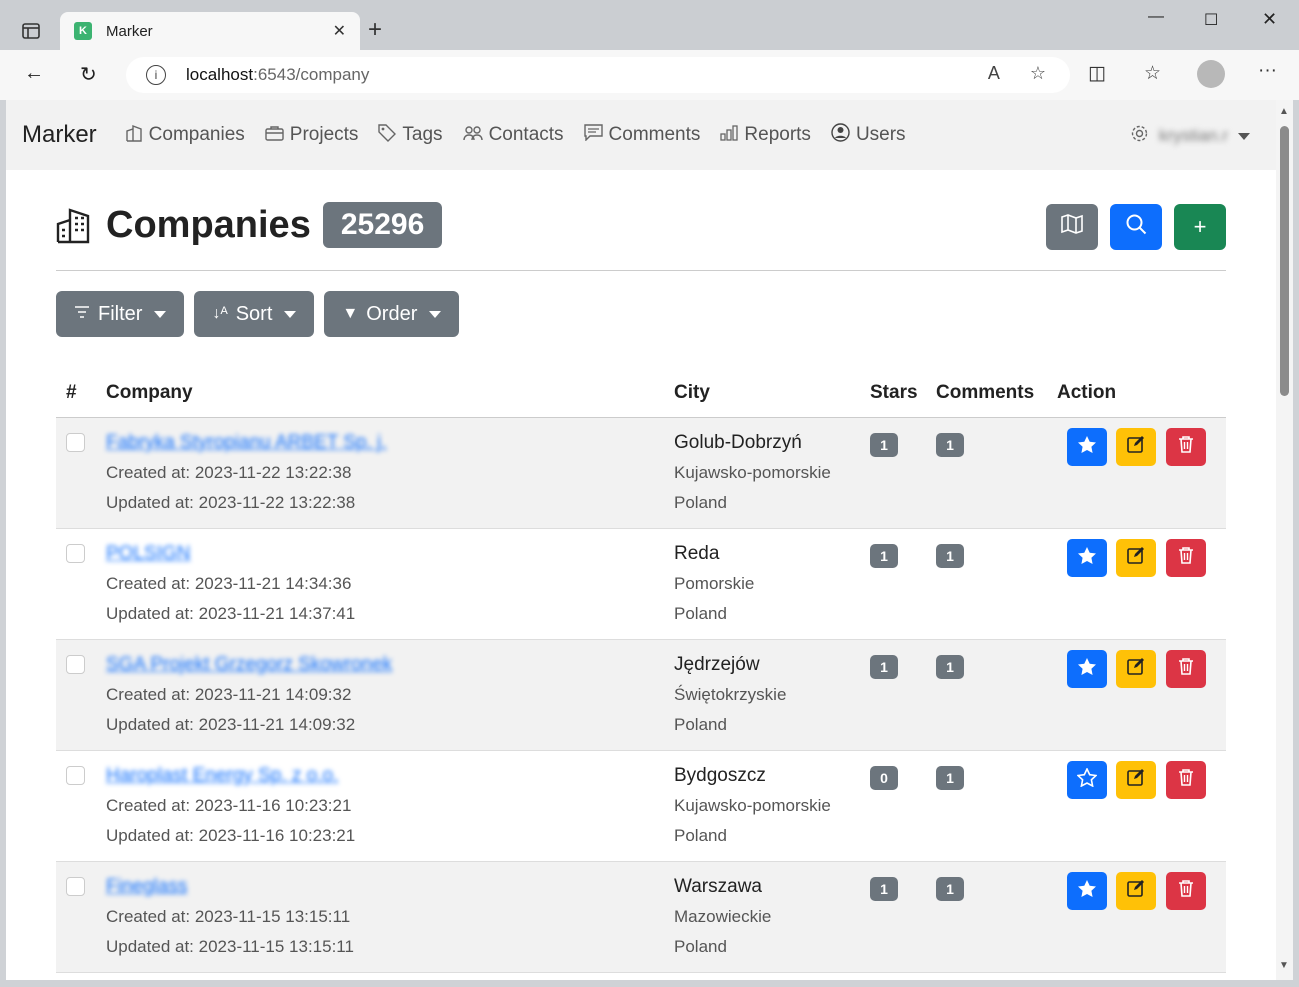 The height and width of the screenshot is (987, 1299). What do you see at coordinates (88, 74) in the screenshot?
I see `reload-icon: ↻` at bounding box center [88, 74].